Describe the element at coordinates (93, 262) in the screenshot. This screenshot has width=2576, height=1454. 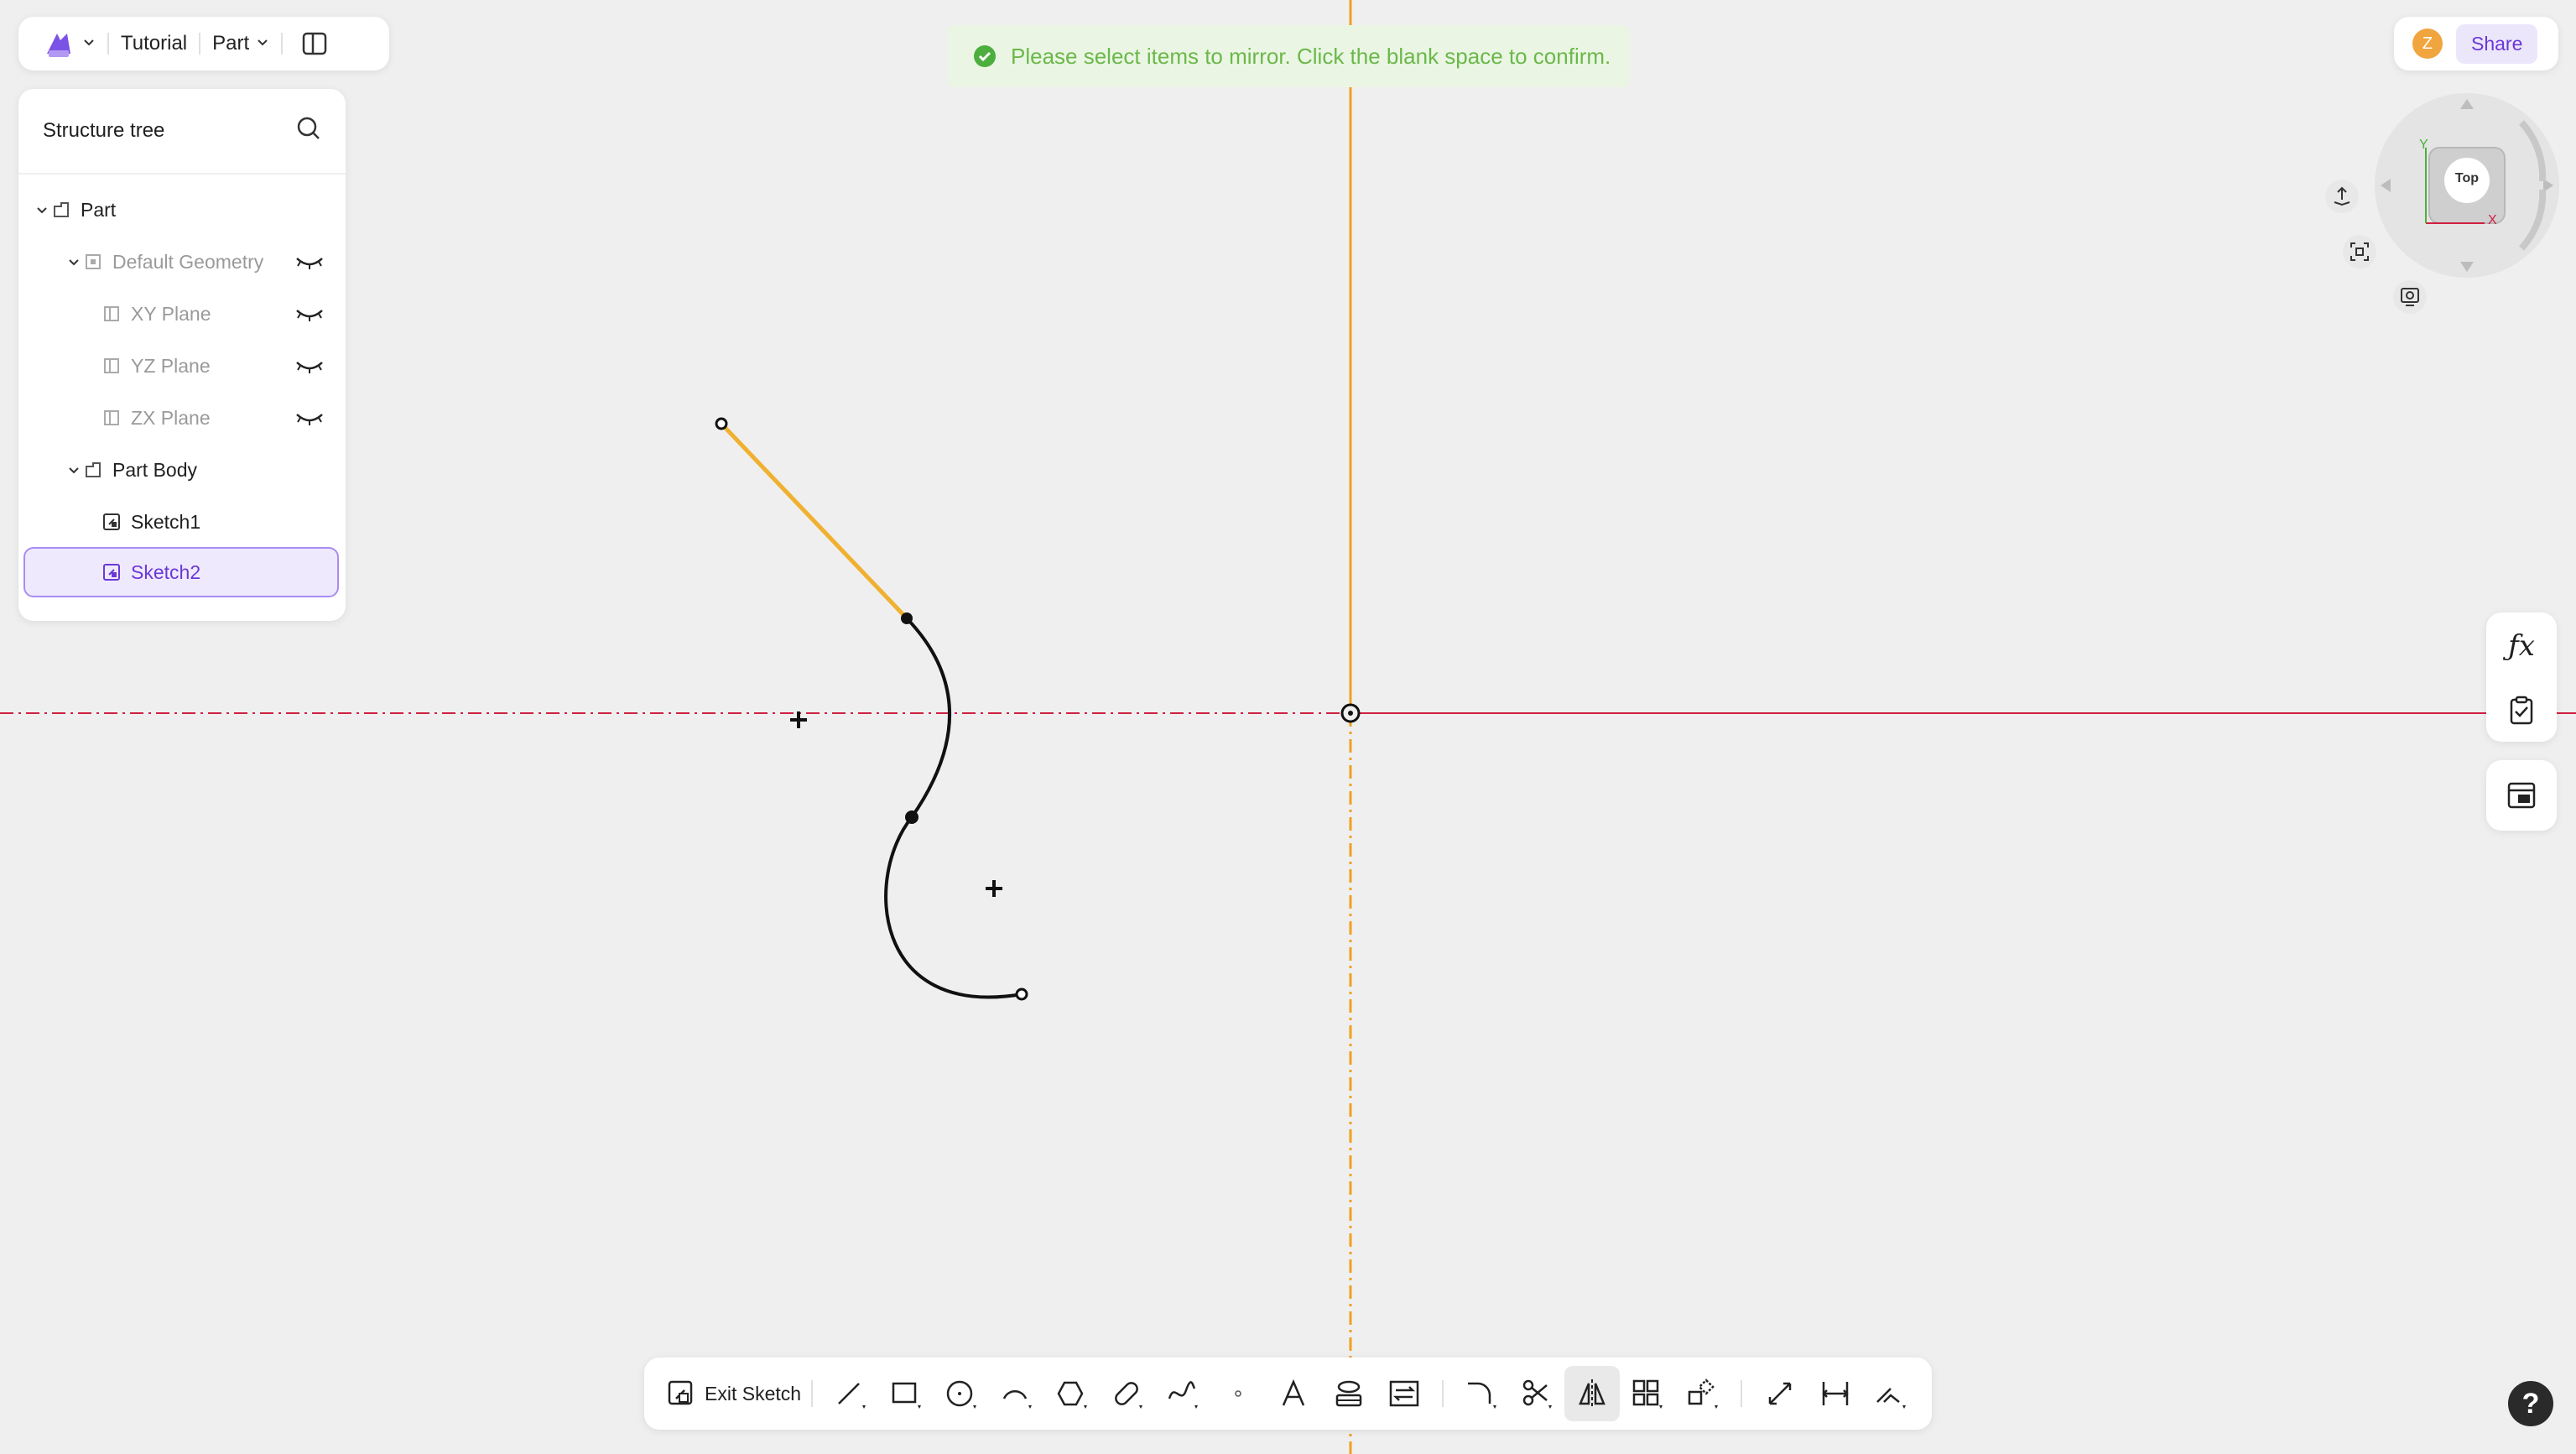
I see `geometry-icon` at that location.